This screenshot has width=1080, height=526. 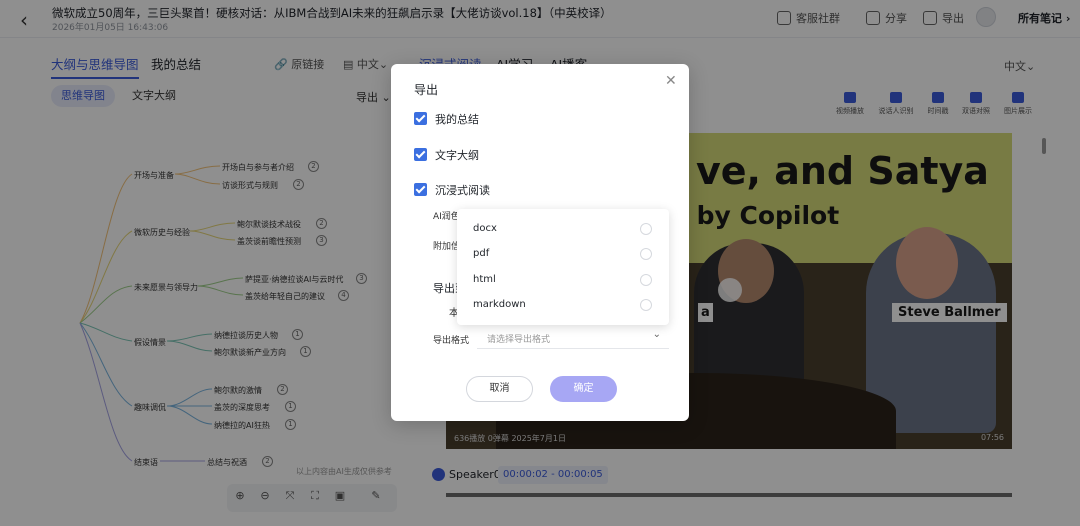 I want to click on check-immersive-reading: 沉浸式阅读, so click(x=452, y=190).